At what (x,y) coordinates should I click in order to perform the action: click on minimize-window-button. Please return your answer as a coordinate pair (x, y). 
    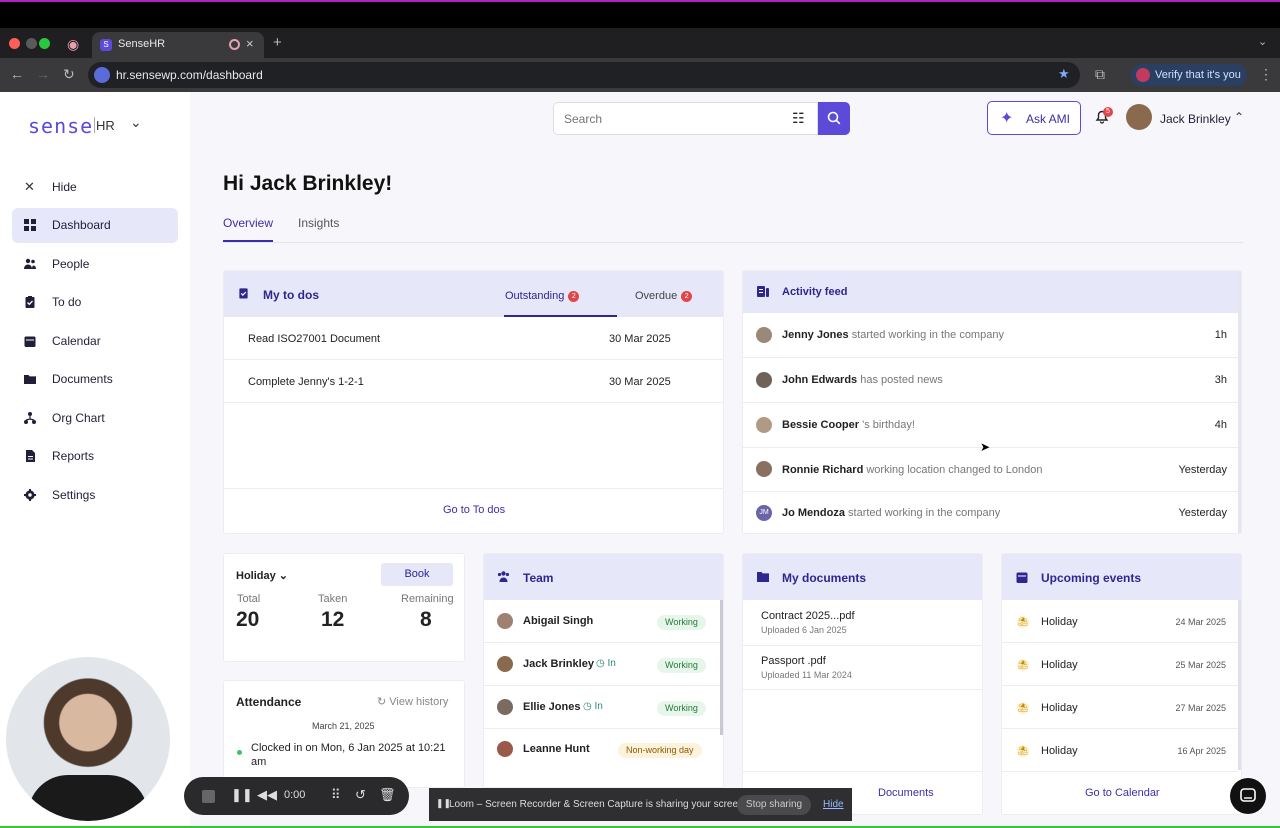
    Looking at the image, I should click on (31, 43).